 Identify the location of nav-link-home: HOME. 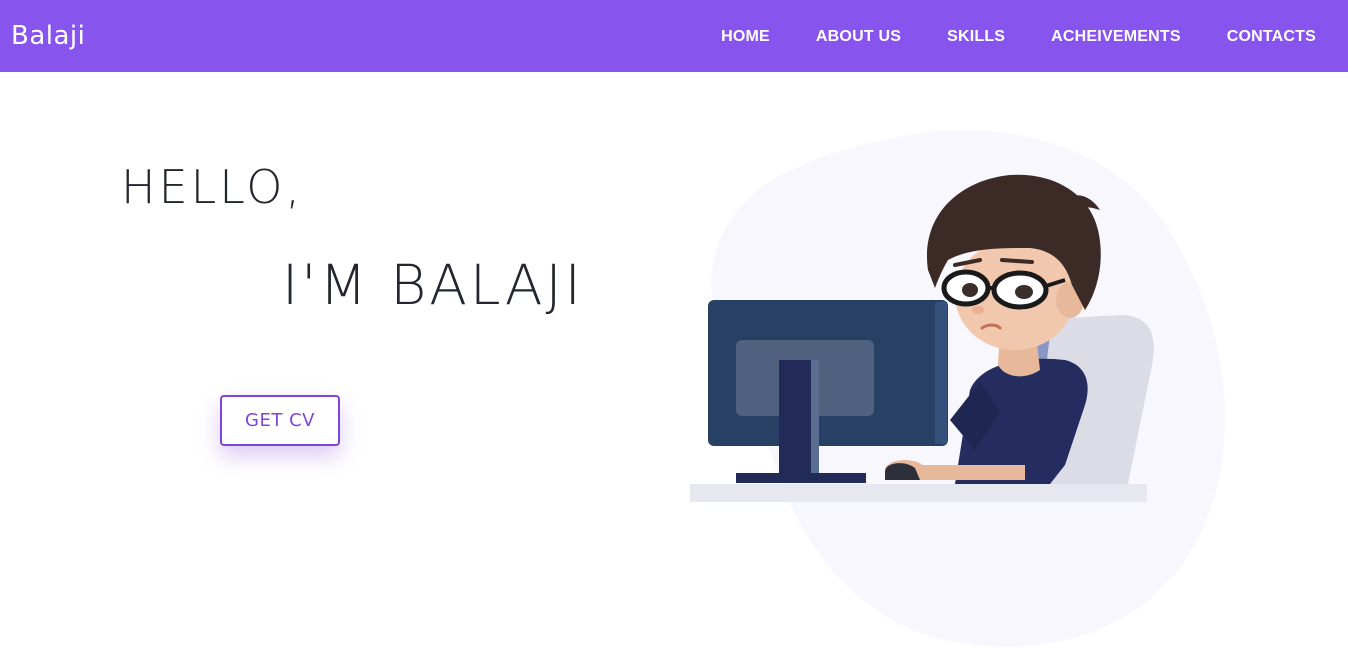
(745, 36).